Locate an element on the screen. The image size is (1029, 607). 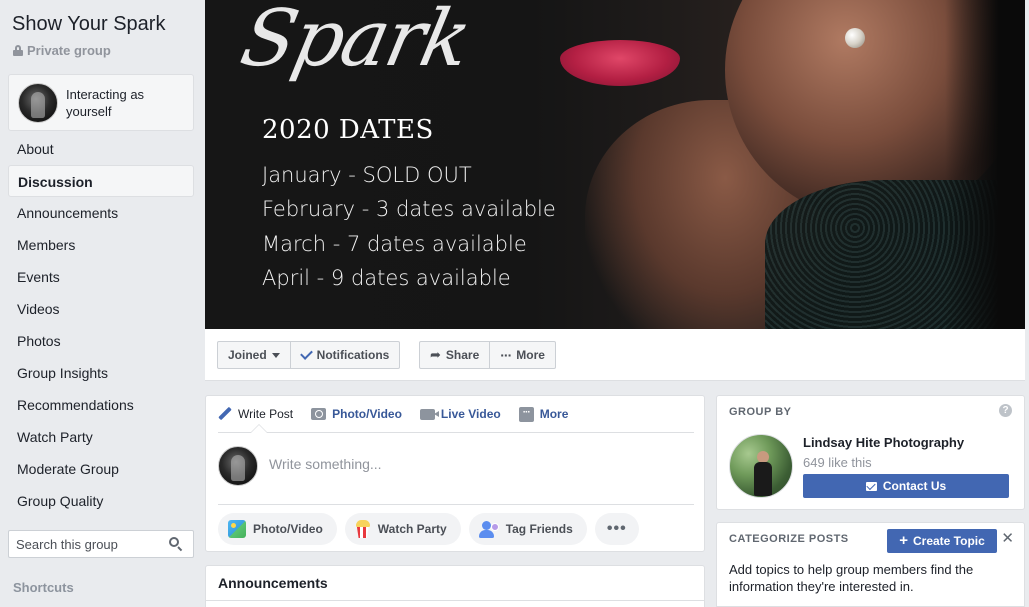
nav-item-recommendations: Recommendations is located at coordinates (101, 405).